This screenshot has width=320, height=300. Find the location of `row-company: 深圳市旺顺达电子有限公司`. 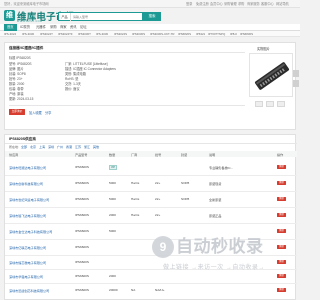

row-company: 深圳市旺顺达电子有限公司 is located at coordinates (27, 167).